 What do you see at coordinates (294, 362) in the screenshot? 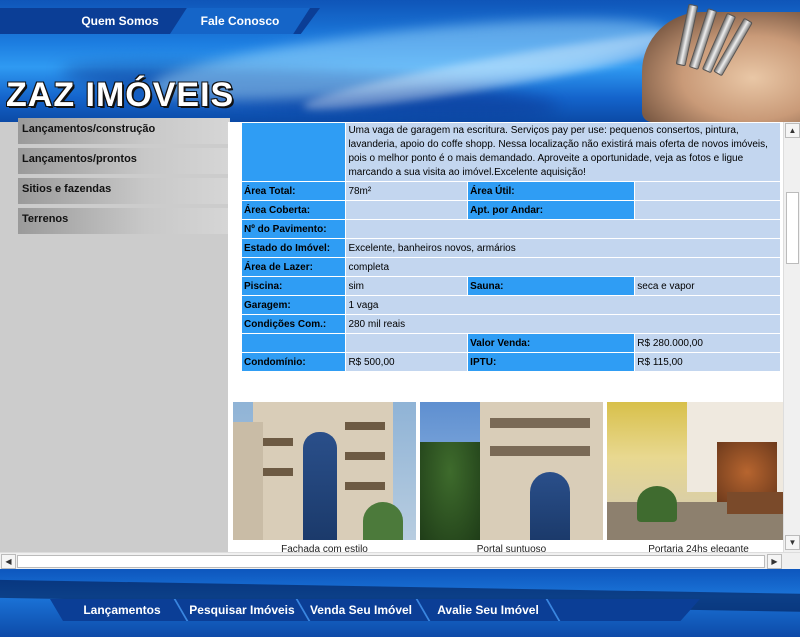
I see `condominio-label: Condomínio:` at bounding box center [294, 362].